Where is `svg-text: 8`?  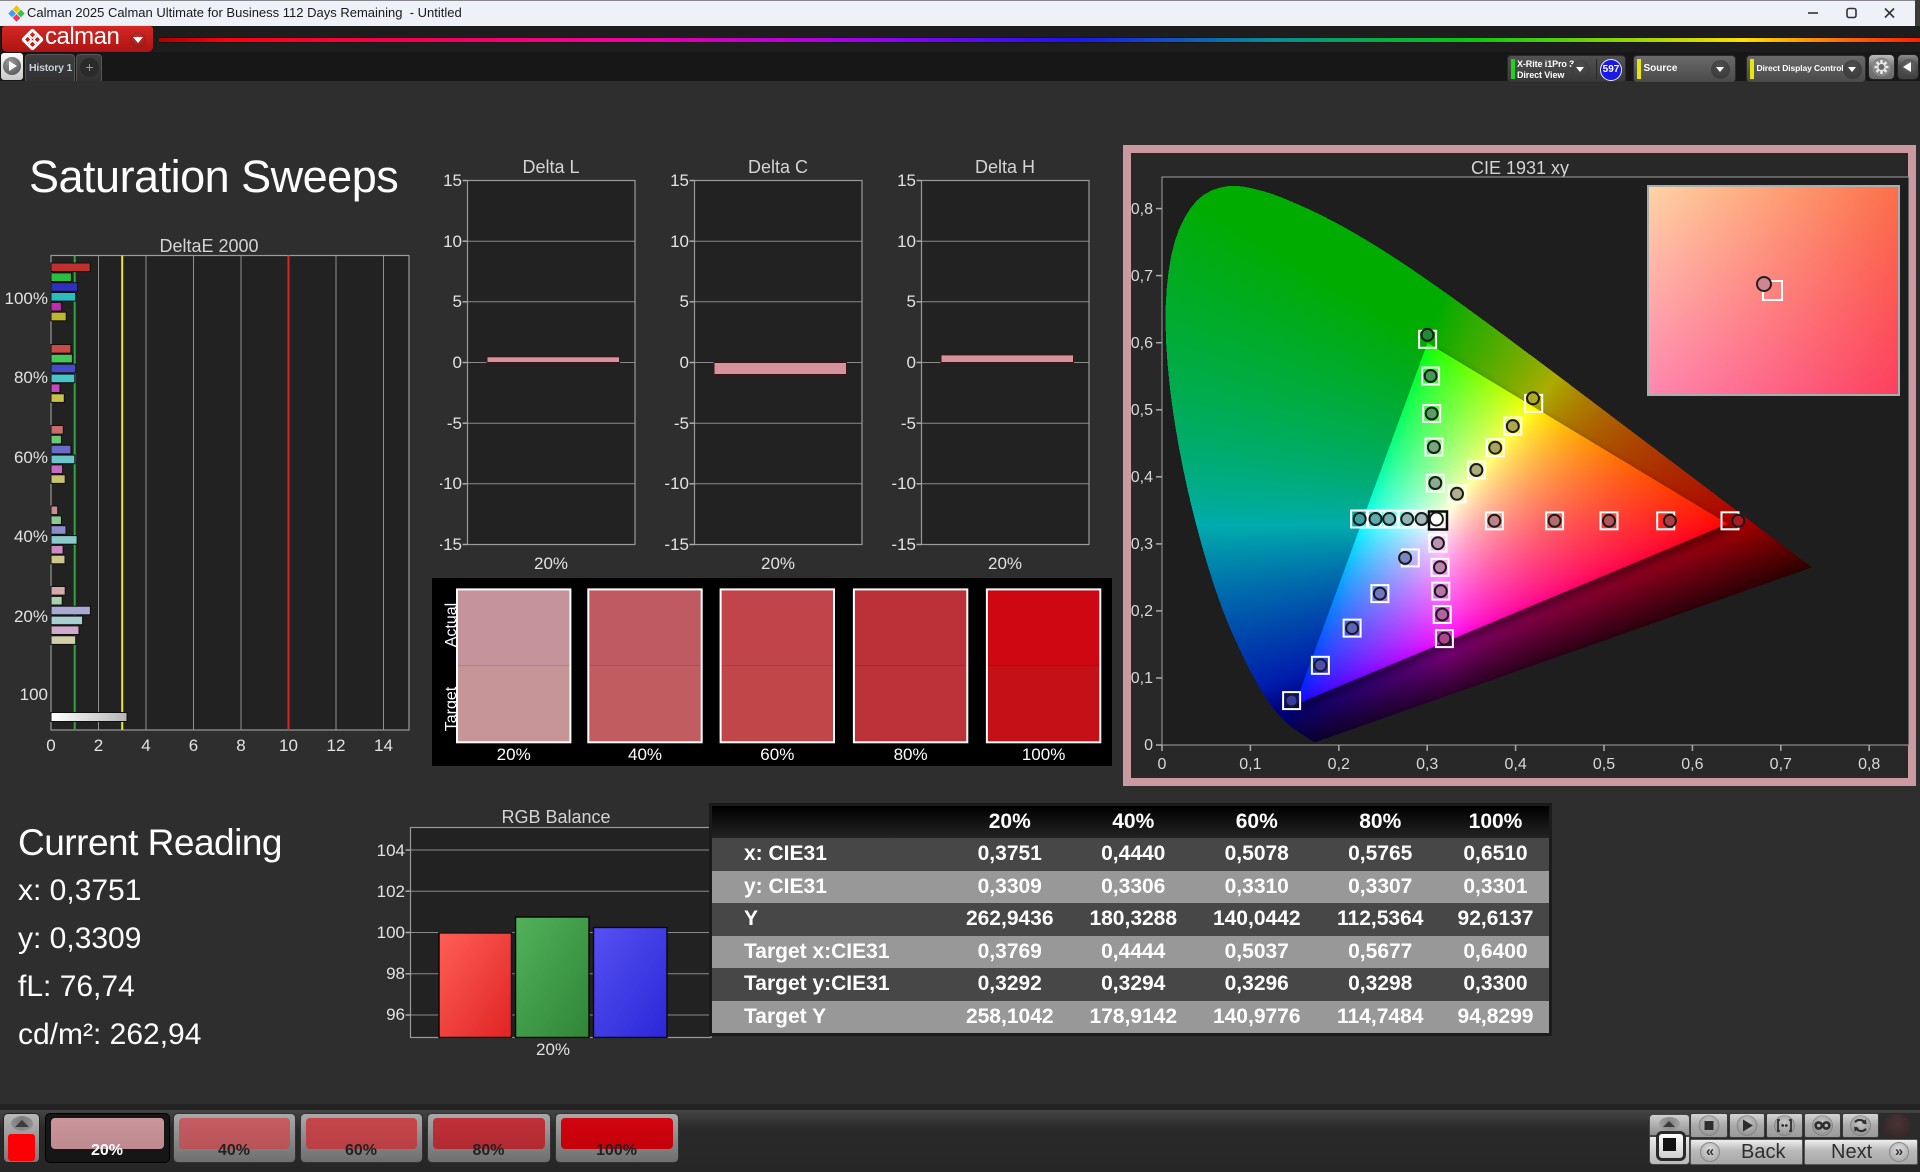
svg-text: 8 is located at coordinates (240, 745).